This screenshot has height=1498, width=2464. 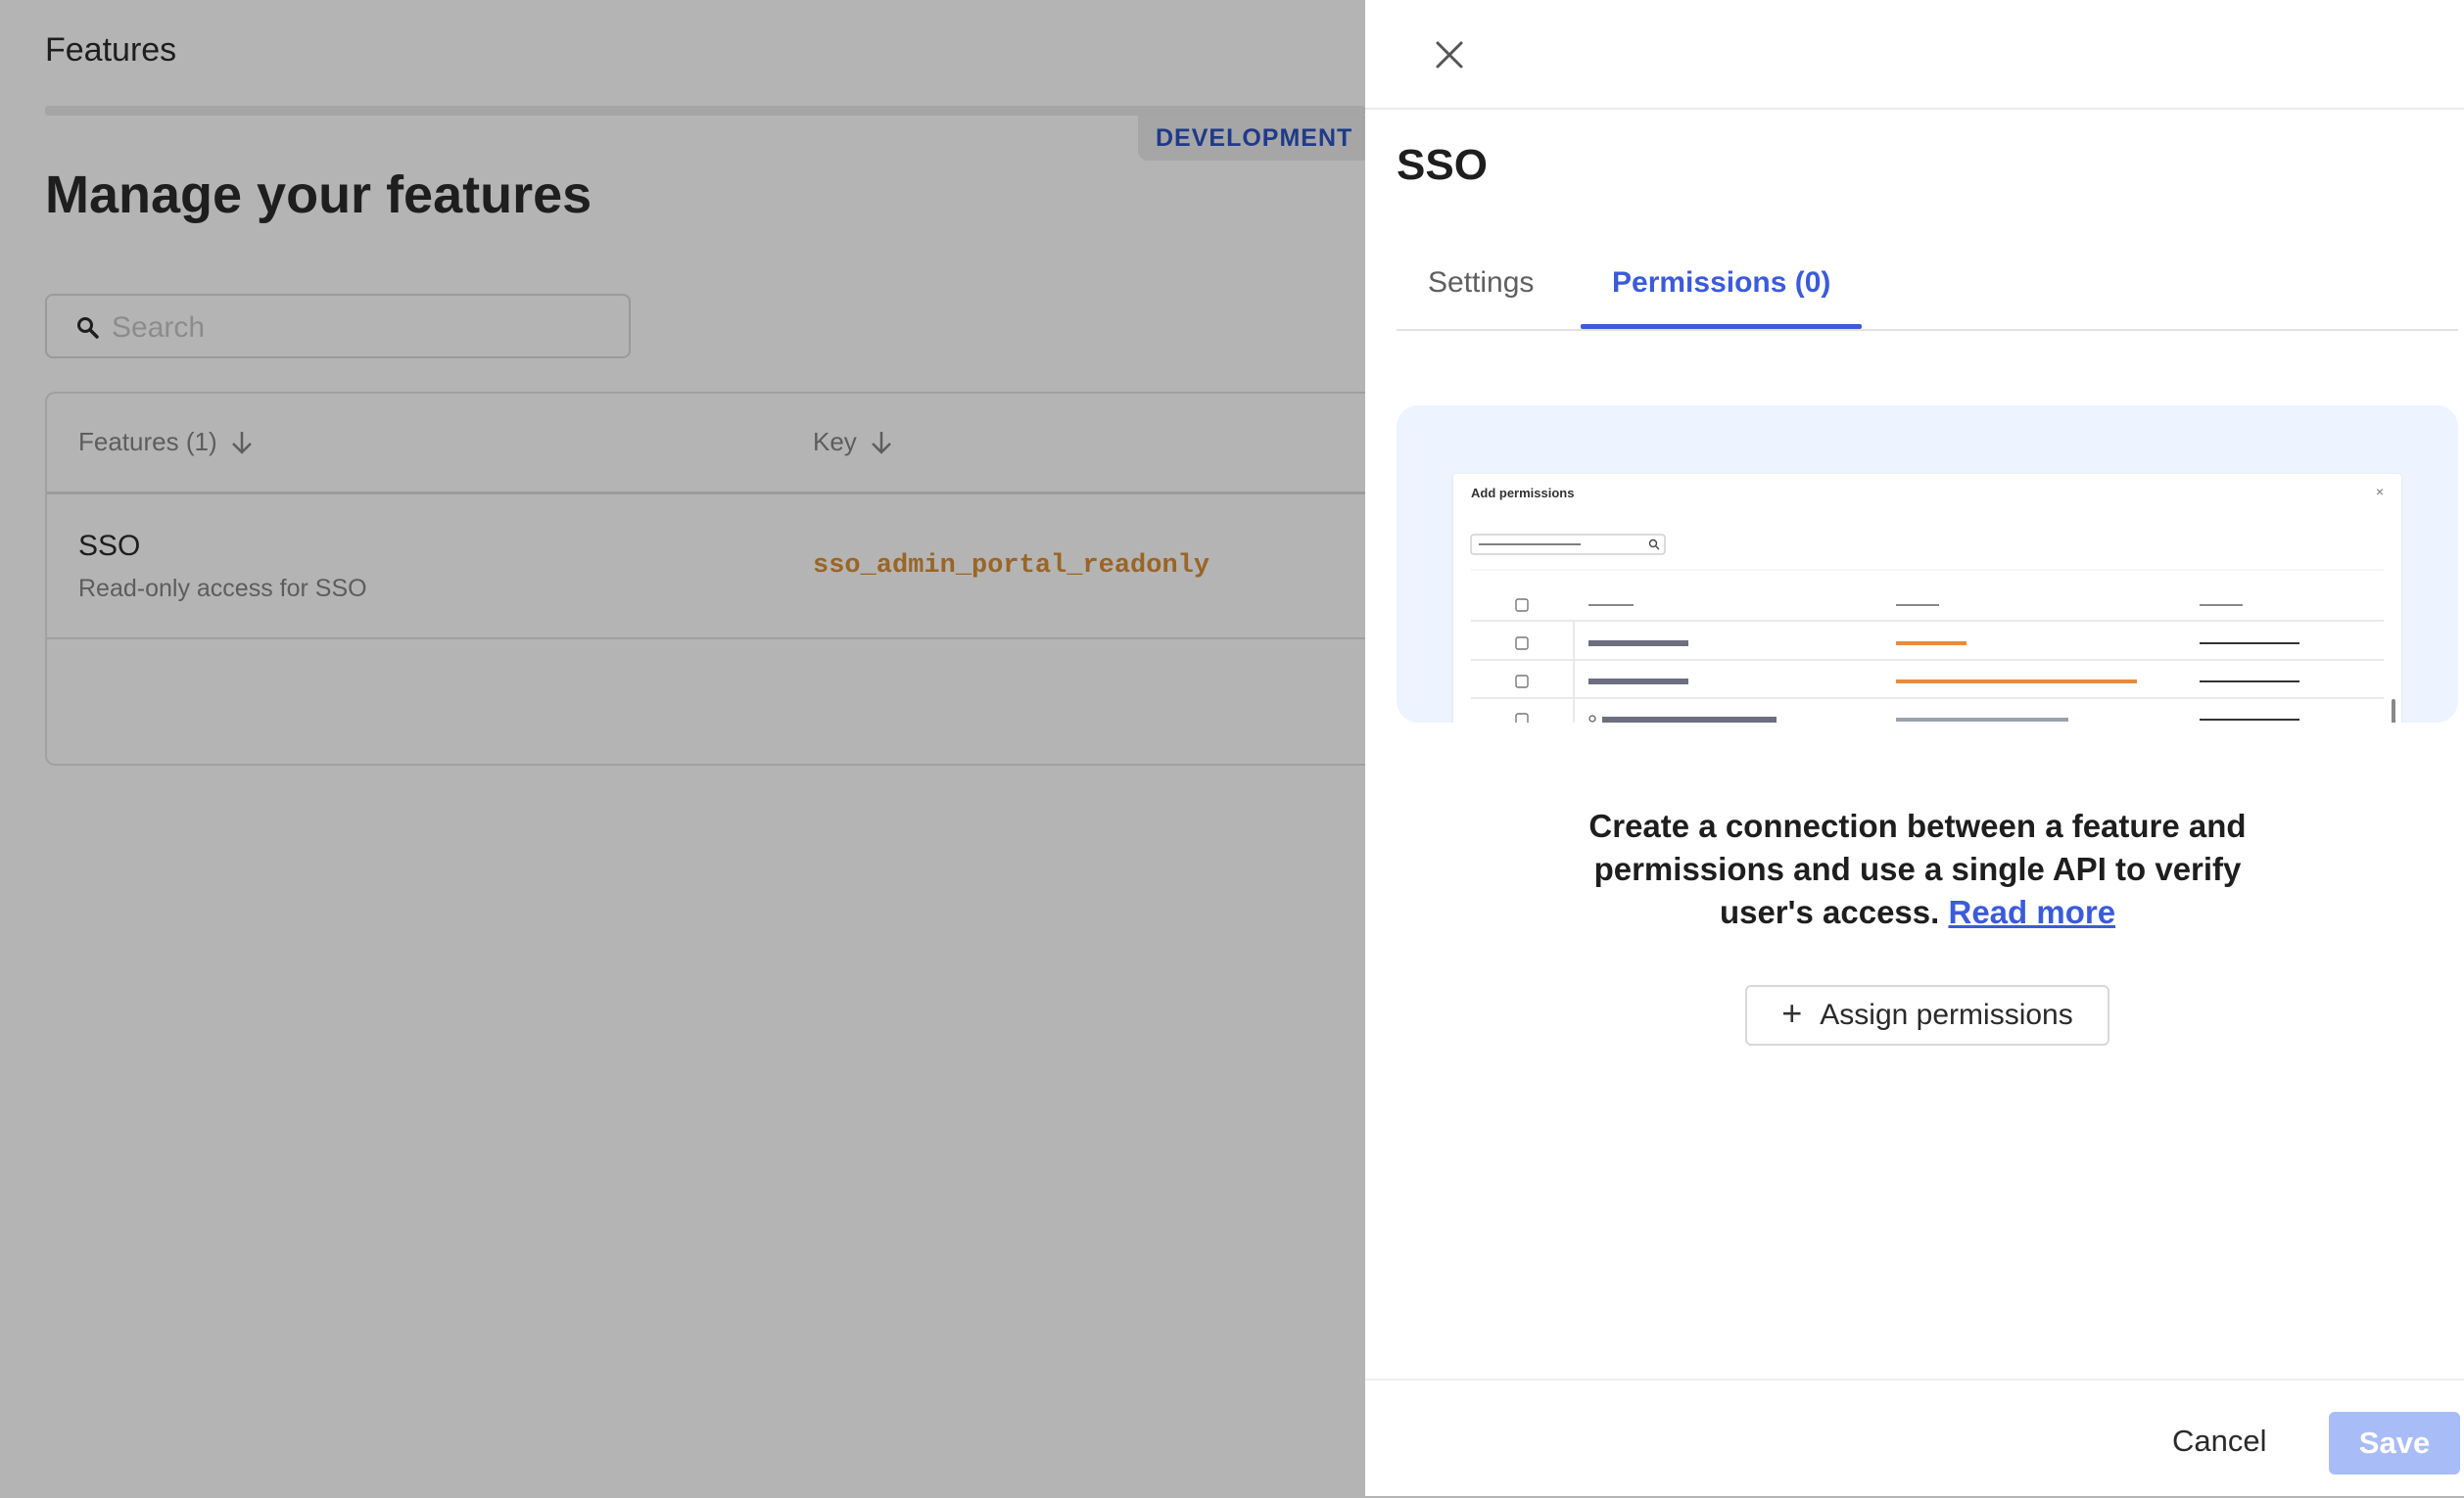 What do you see at coordinates (1932, 628) in the screenshot?
I see `mockup-table-graphic` at bounding box center [1932, 628].